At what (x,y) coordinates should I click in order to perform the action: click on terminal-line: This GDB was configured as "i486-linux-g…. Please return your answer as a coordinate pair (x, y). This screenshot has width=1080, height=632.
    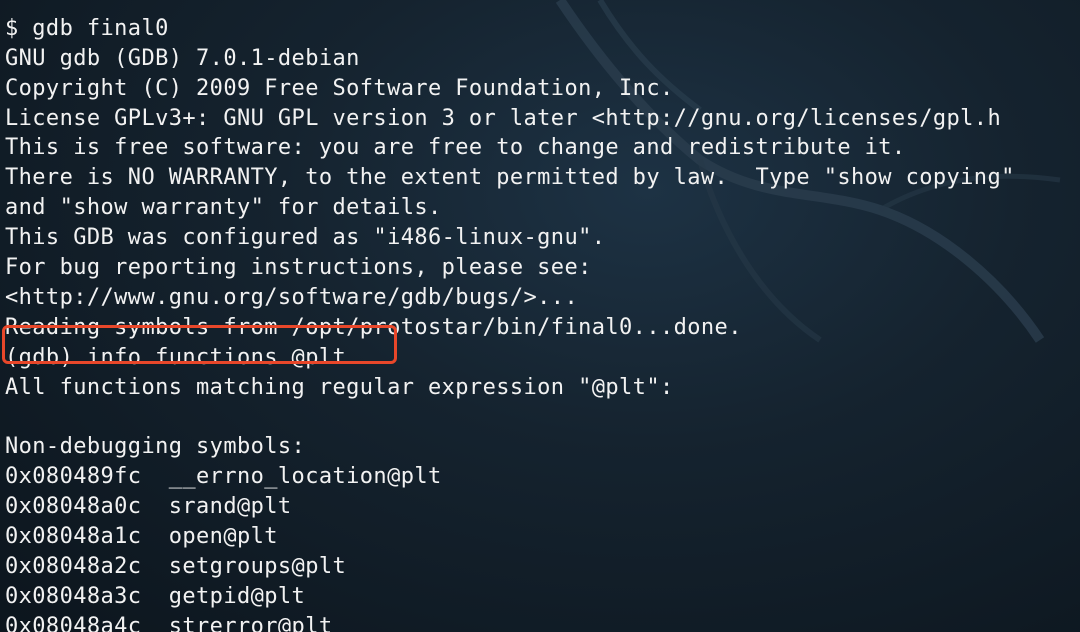
    Looking at the image, I should click on (305, 238).